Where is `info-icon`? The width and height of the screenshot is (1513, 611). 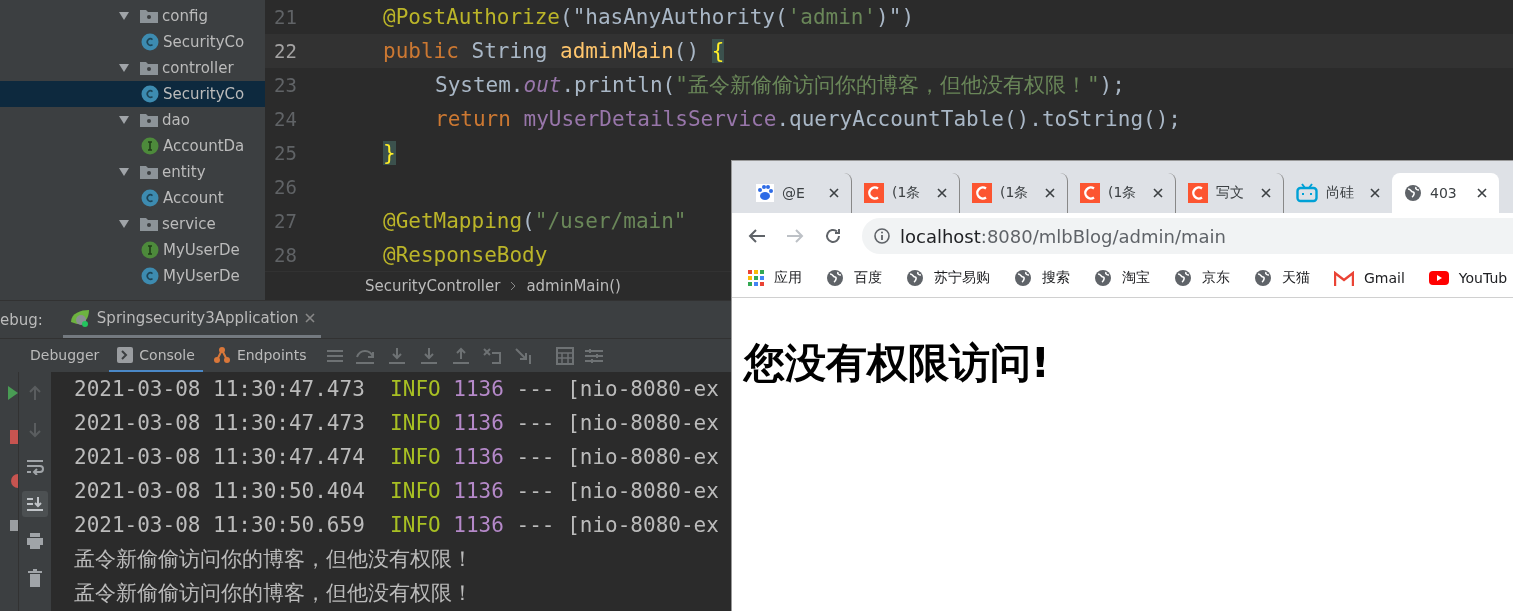
info-icon is located at coordinates (882, 236).